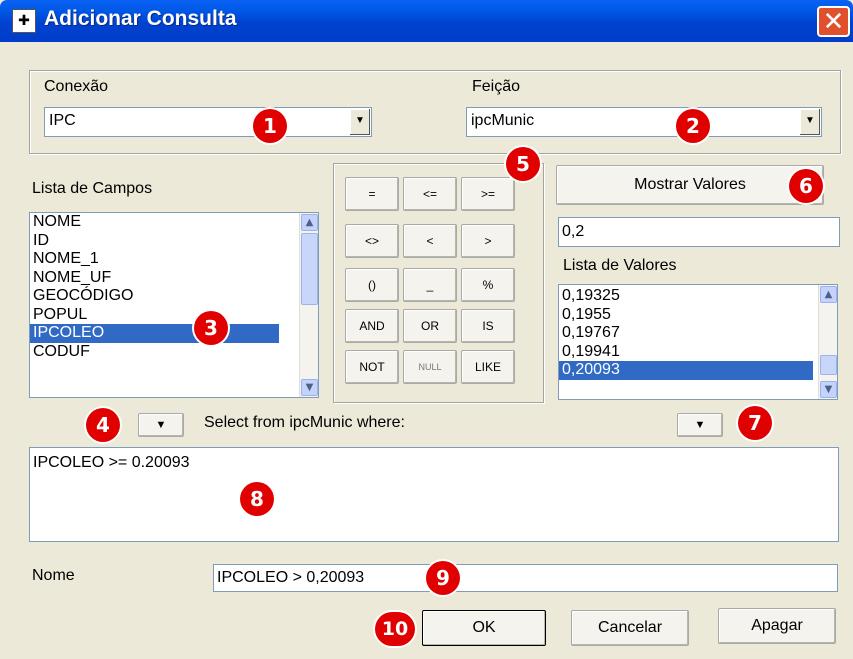  Describe the element at coordinates (372, 285) in the screenshot. I see `operator-parens-button: ()` at that location.